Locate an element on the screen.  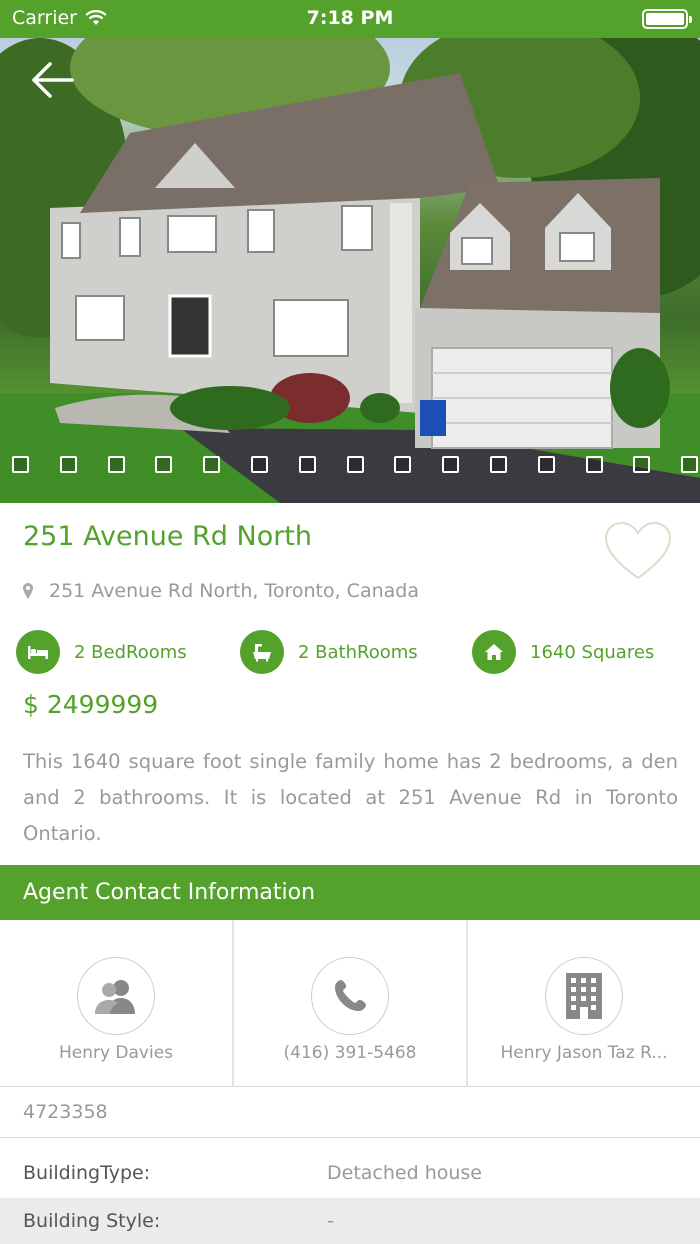
agent-name: Henry Davies is located at coordinates (116, 1053).